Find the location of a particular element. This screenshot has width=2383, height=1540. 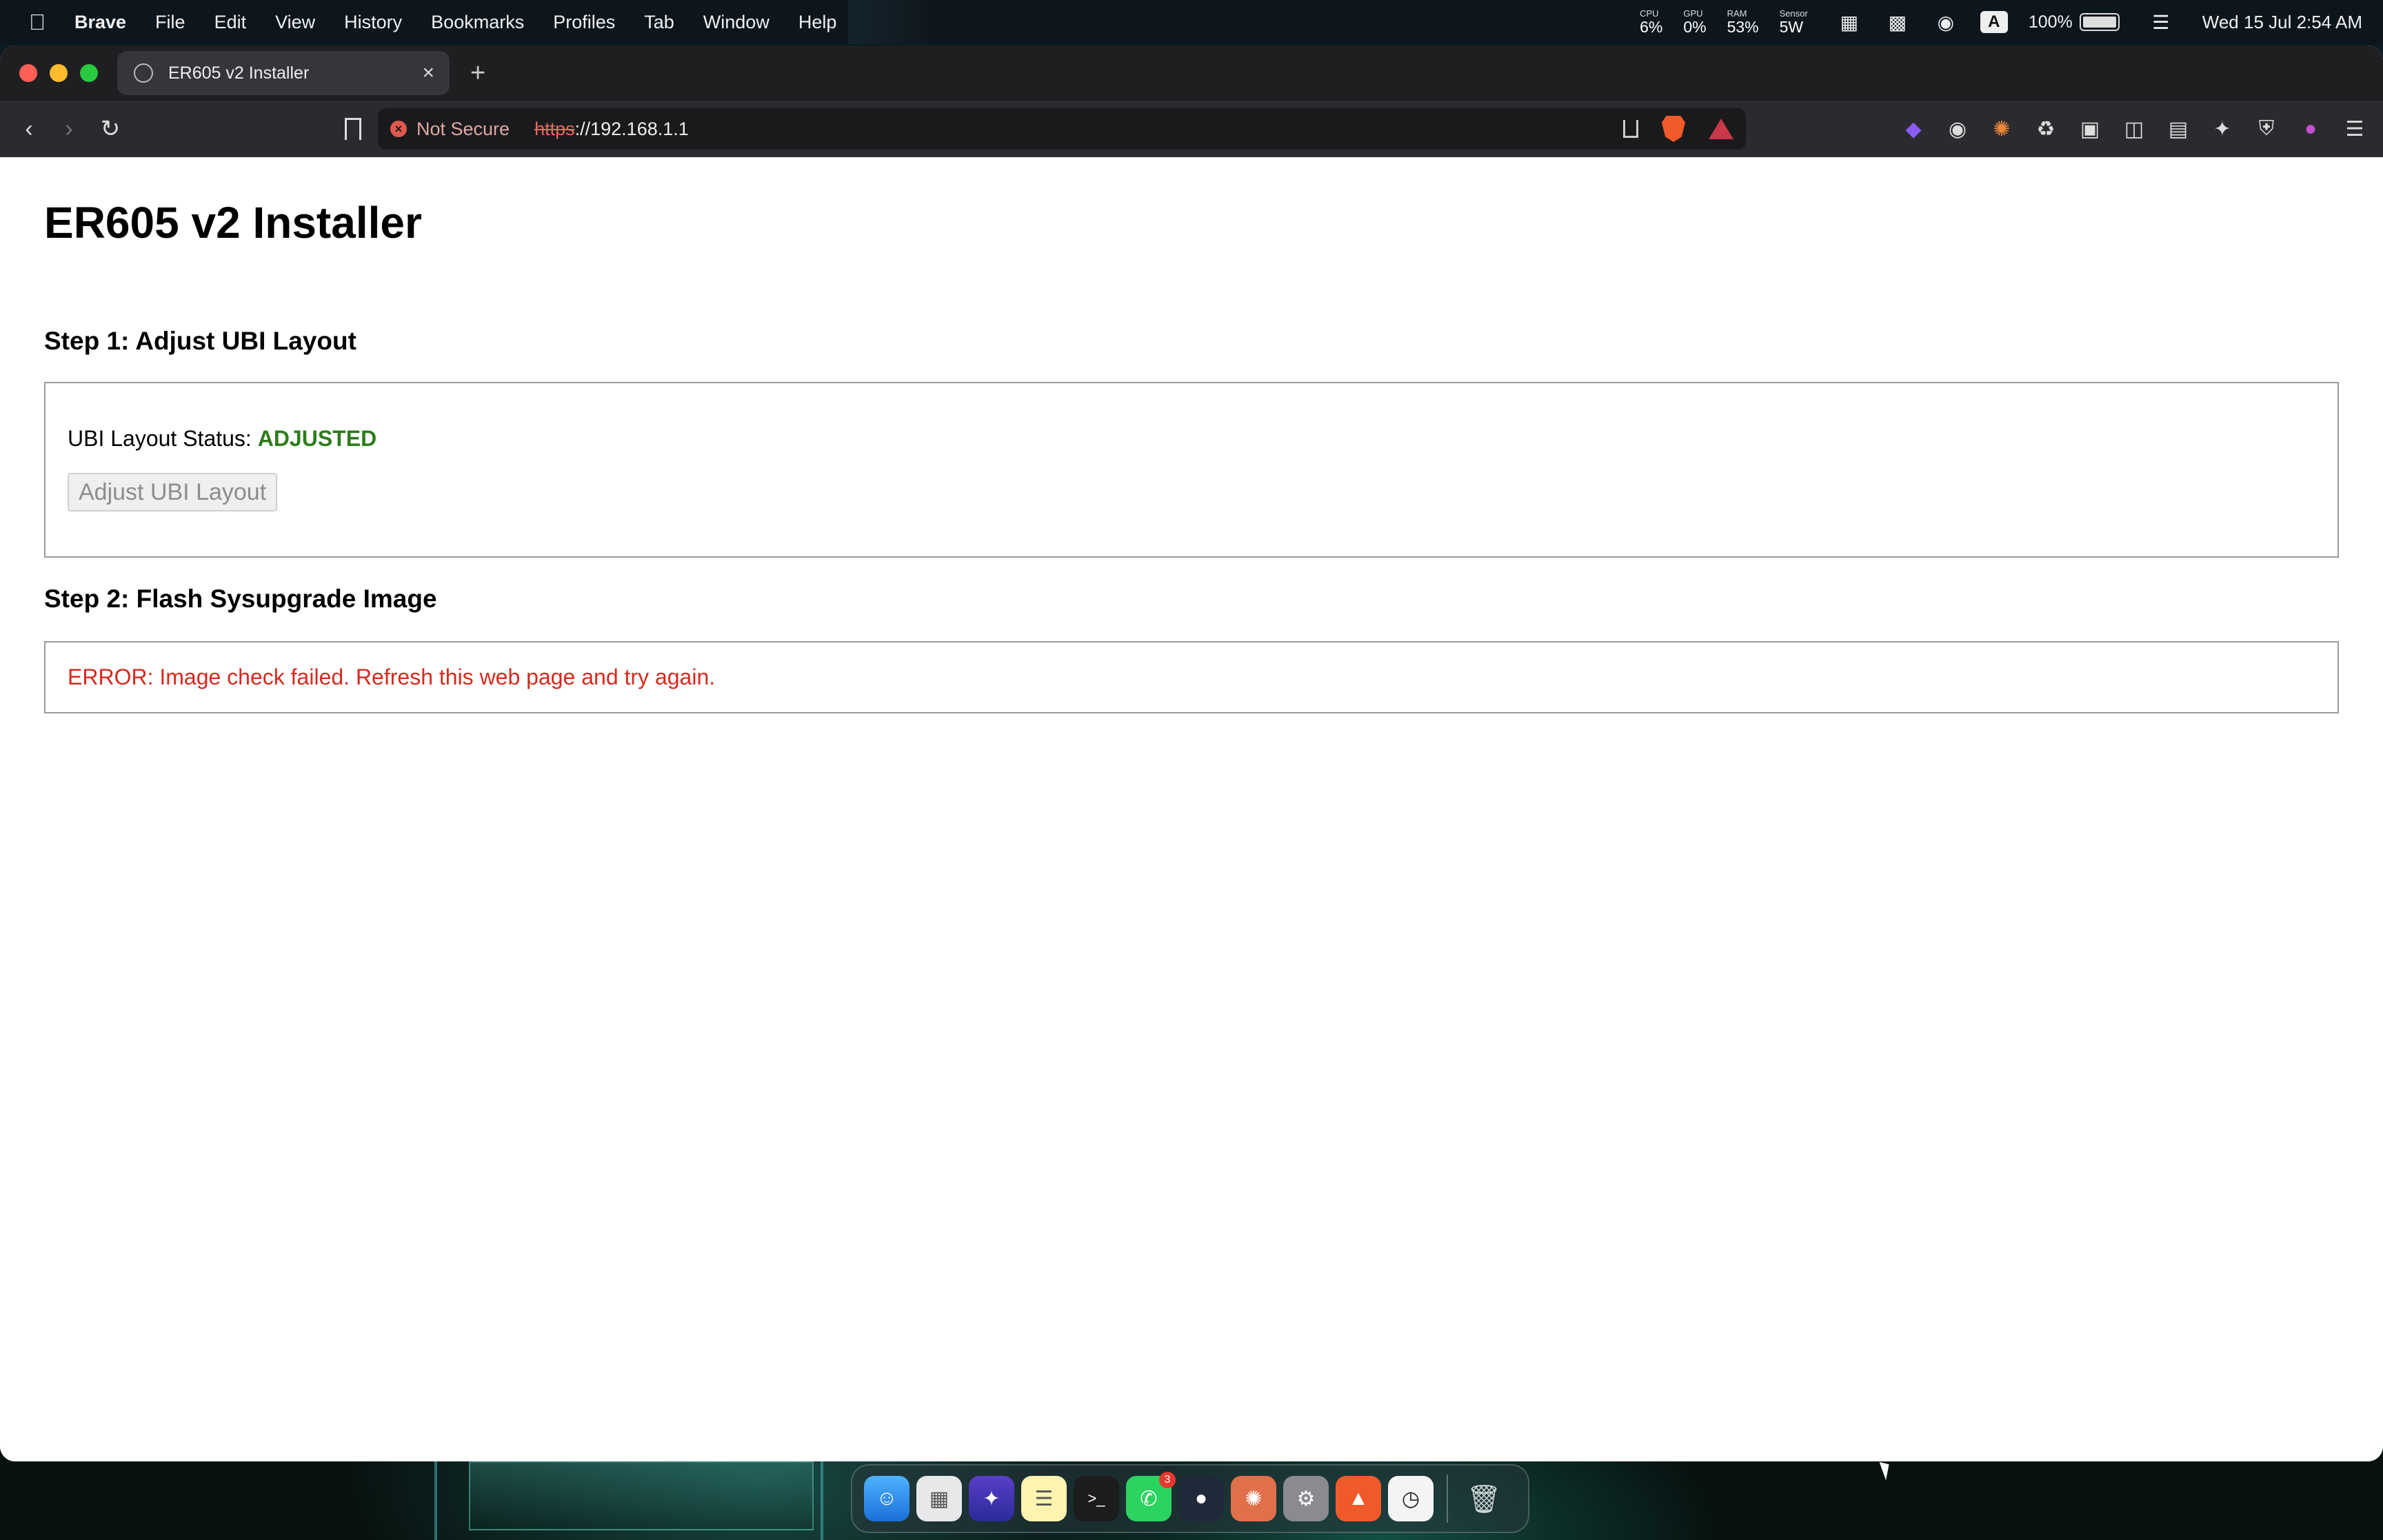

close-tab-icon: × is located at coordinates (428, 73).